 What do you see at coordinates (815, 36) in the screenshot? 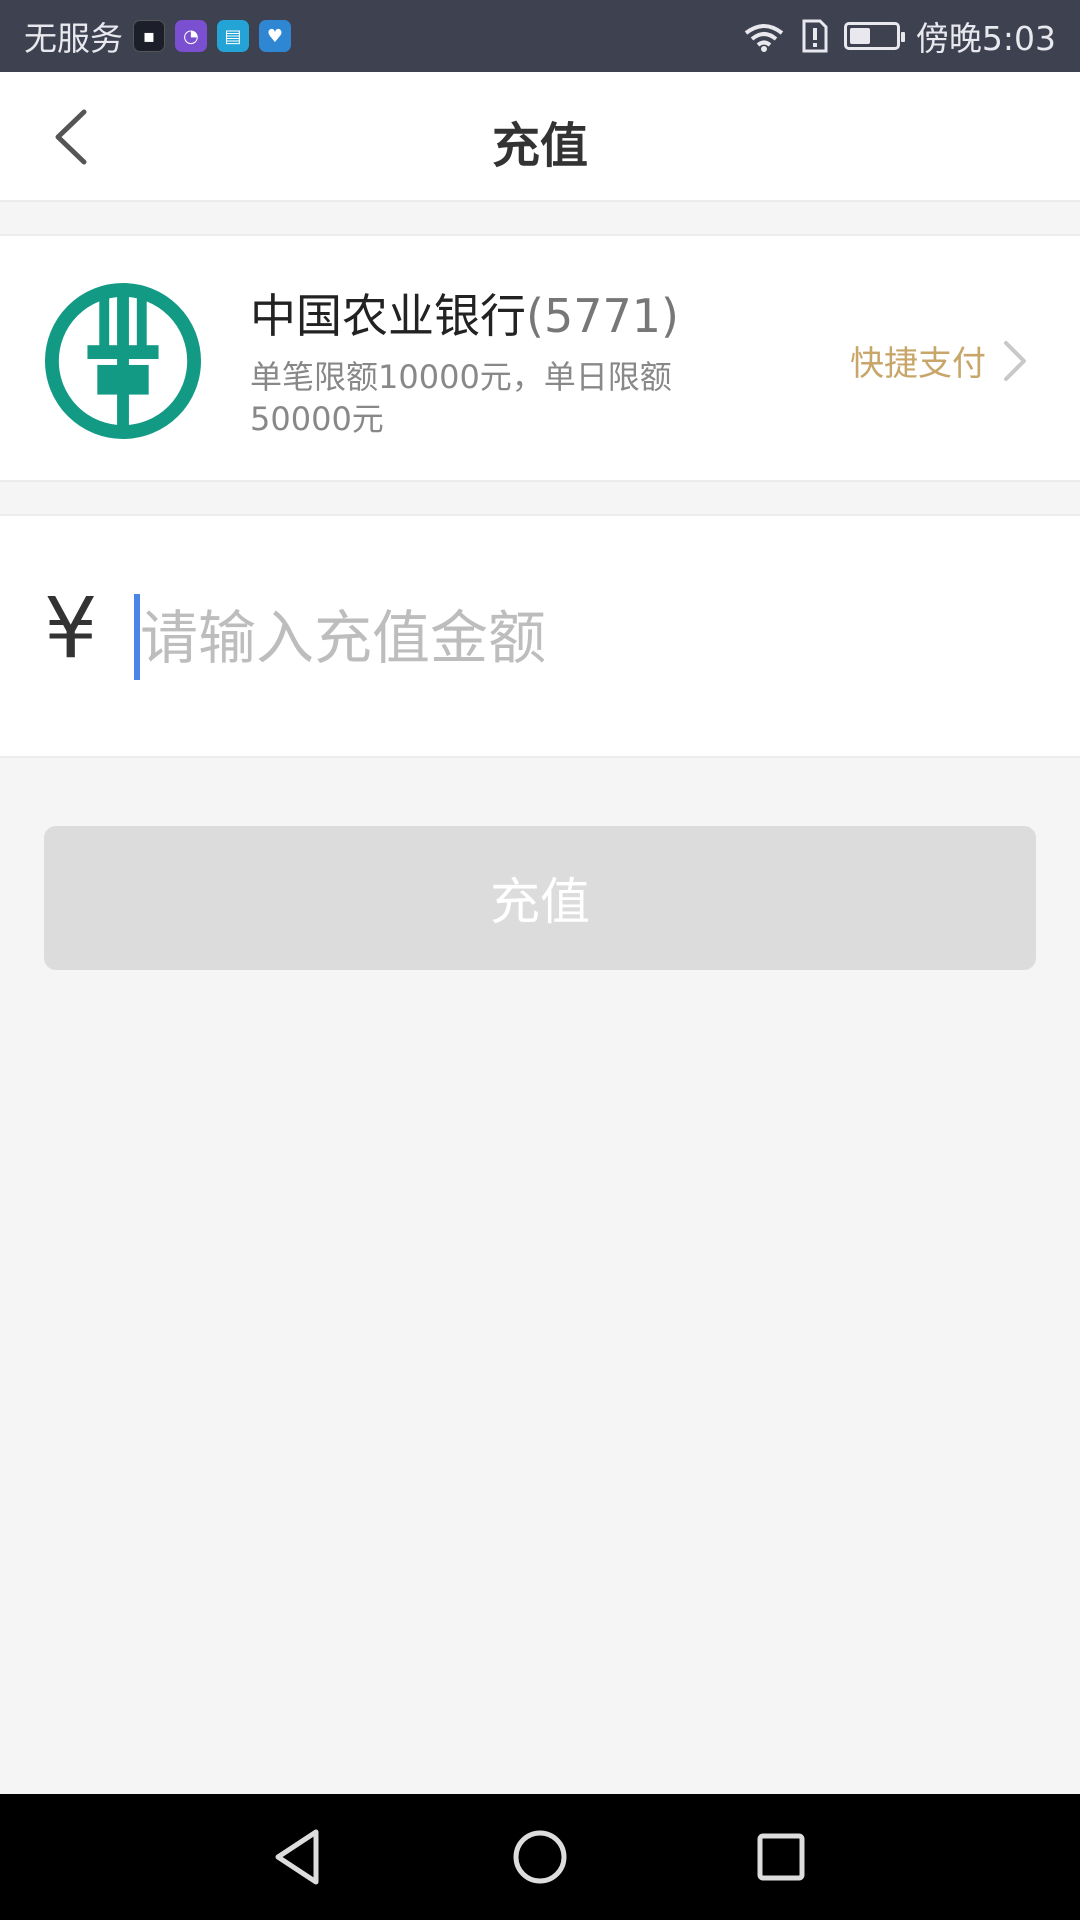
I see `sim-alert-icon` at bounding box center [815, 36].